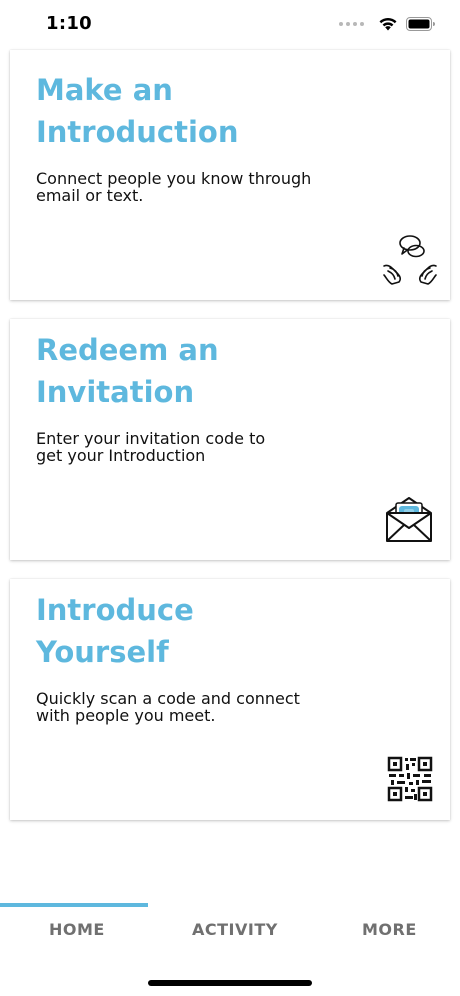  What do you see at coordinates (186, 631) in the screenshot?
I see `card-title: Introduce Yourself` at bounding box center [186, 631].